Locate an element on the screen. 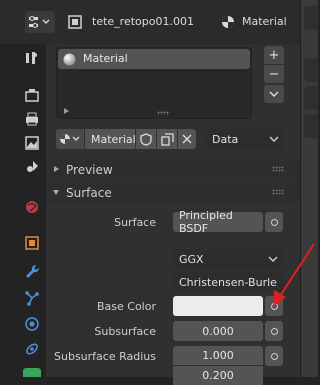 The image size is (320, 385). tab-view-layer is located at coordinates (32, 143).